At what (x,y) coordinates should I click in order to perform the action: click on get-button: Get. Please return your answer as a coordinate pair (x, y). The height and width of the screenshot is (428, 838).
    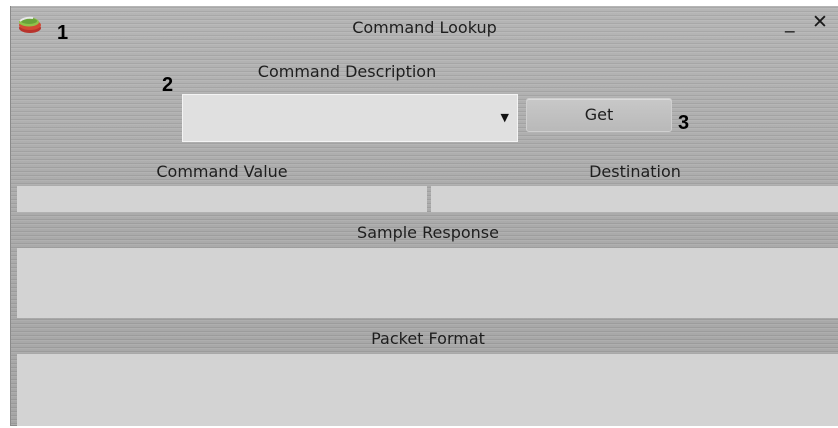
    Looking at the image, I should click on (599, 115).